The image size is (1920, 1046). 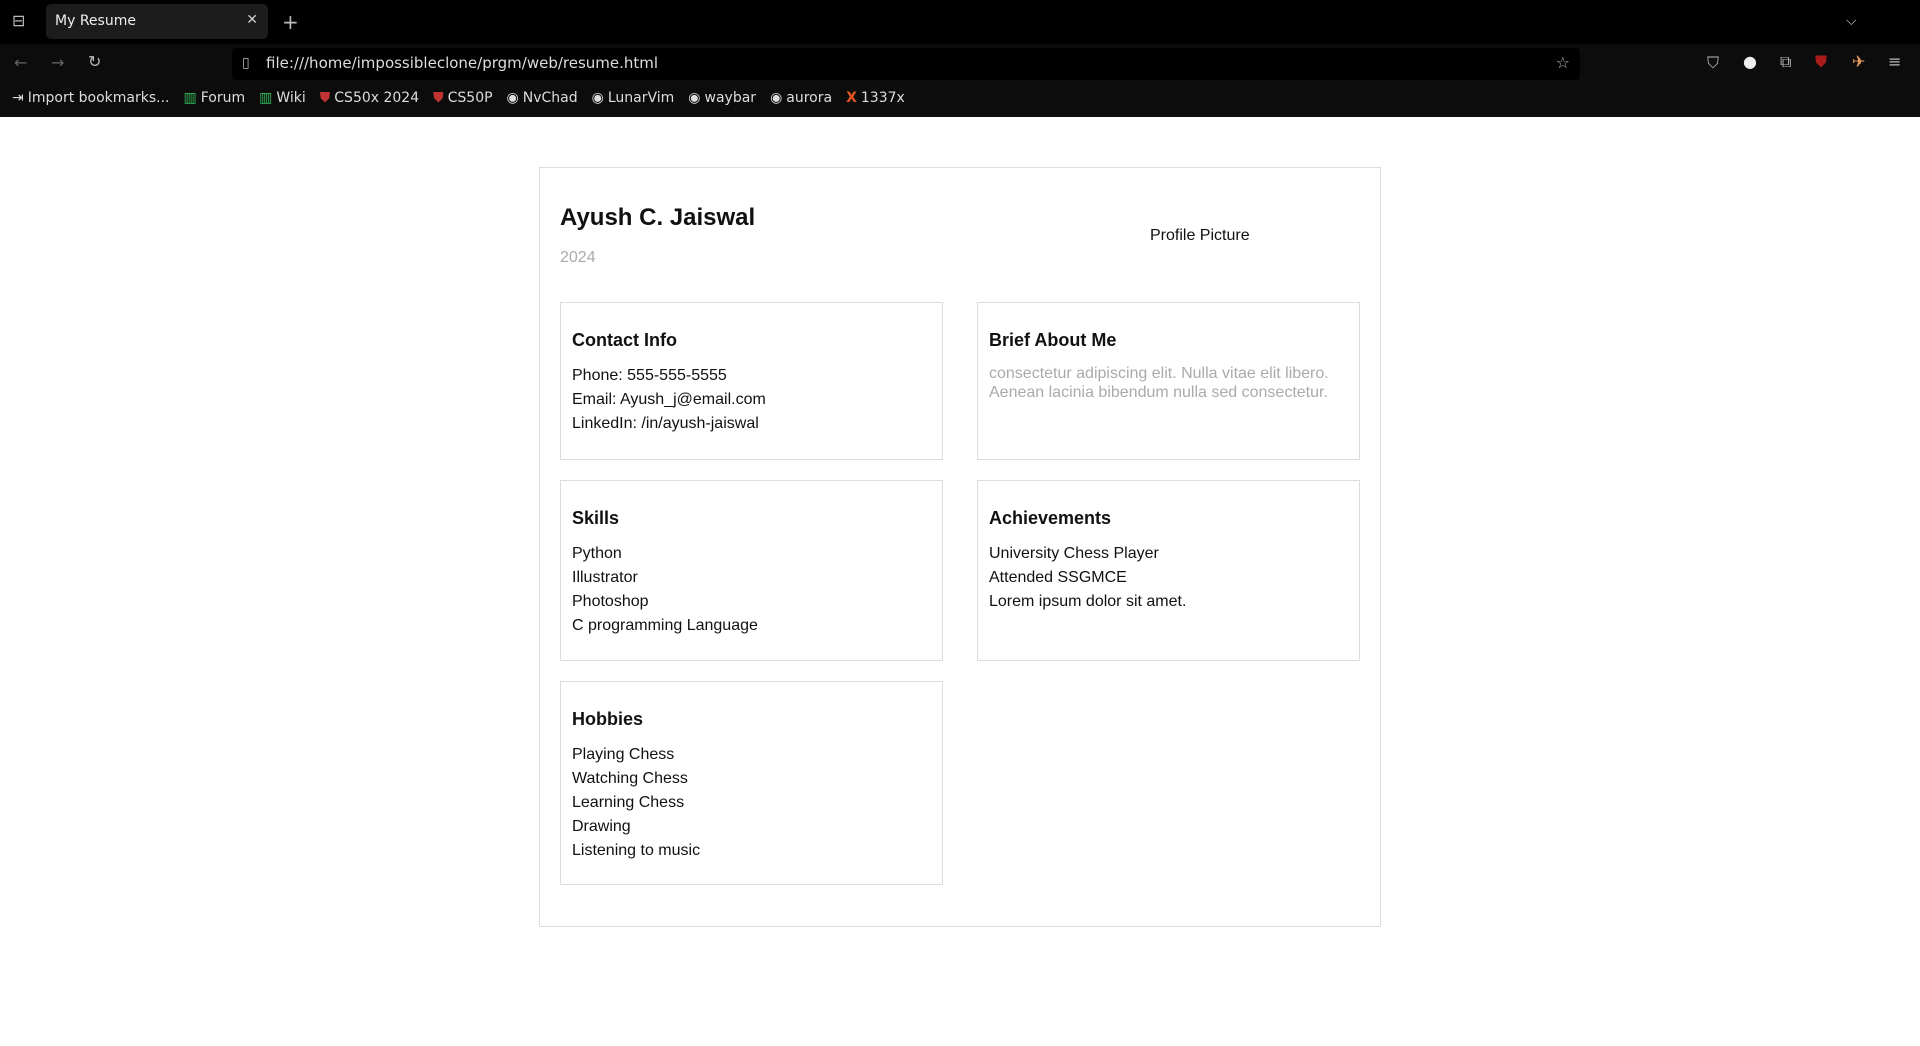 What do you see at coordinates (649, 375) in the screenshot?
I see `contact-phone: Phone: 555-555-5555` at bounding box center [649, 375].